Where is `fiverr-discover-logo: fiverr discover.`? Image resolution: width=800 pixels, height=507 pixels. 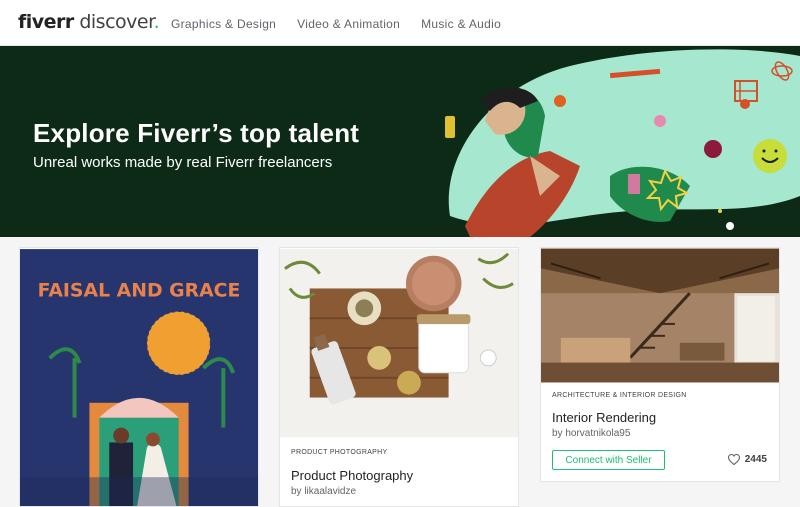 fiverr-discover-logo: fiverr discover. is located at coordinates (89, 22).